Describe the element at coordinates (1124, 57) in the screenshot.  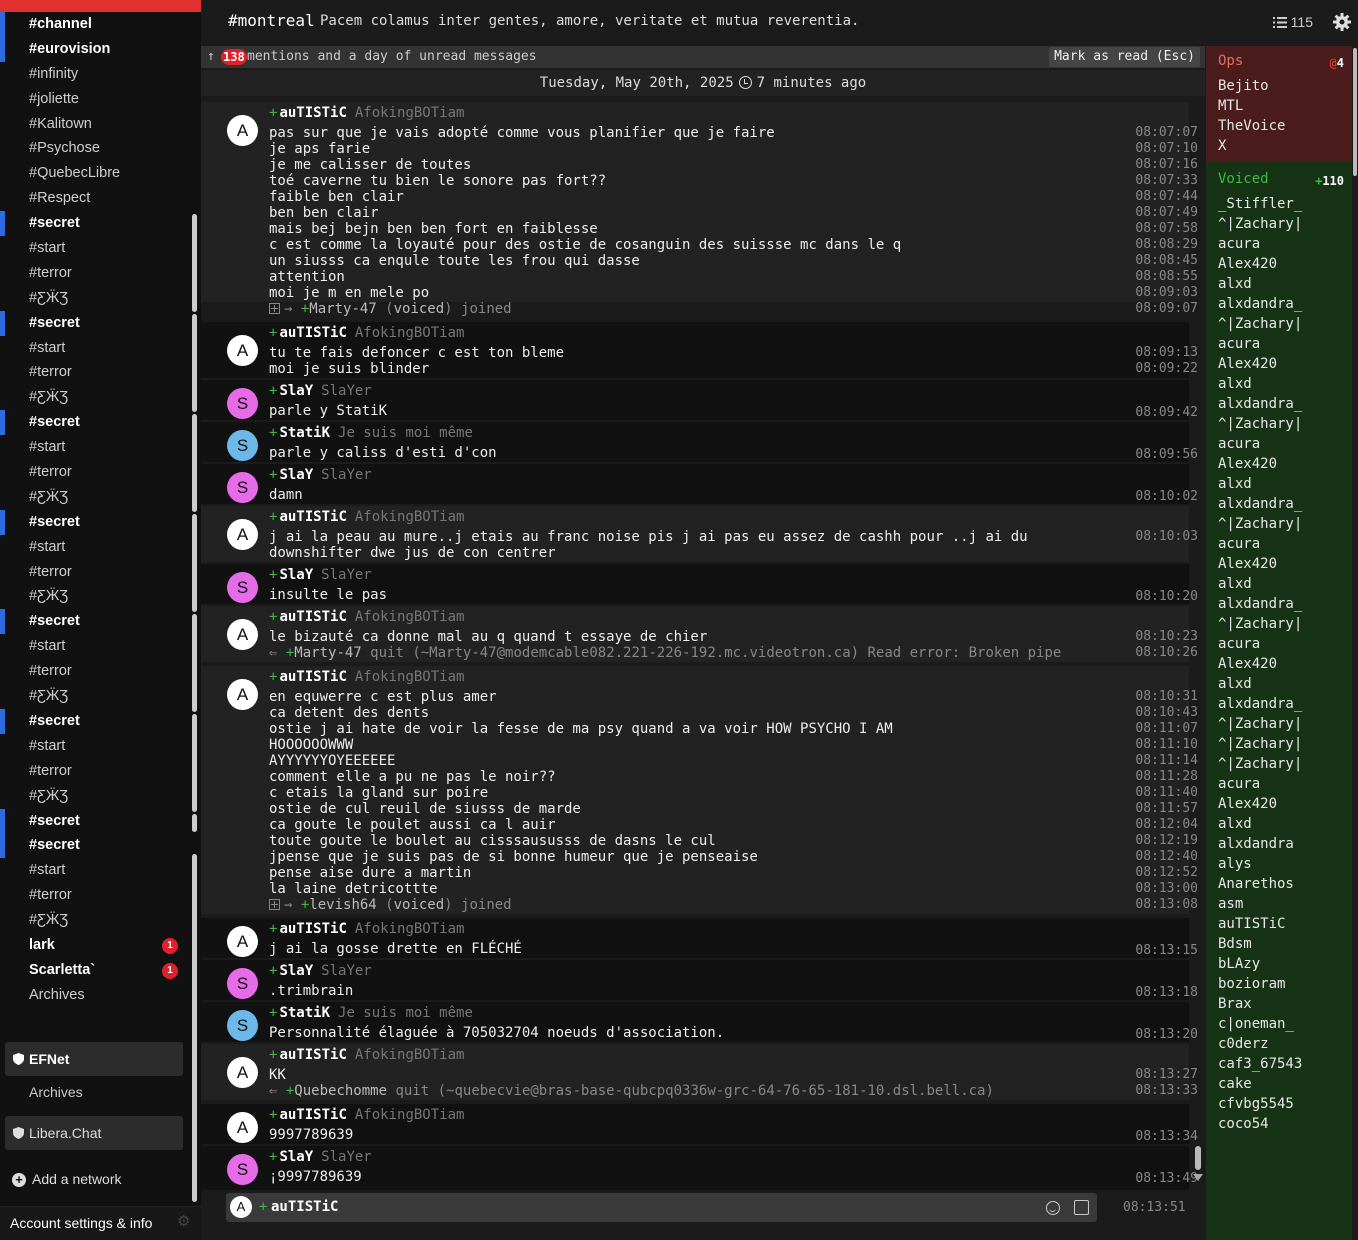
I see `mark-as-read-button: Mark as read (Esc)` at that location.